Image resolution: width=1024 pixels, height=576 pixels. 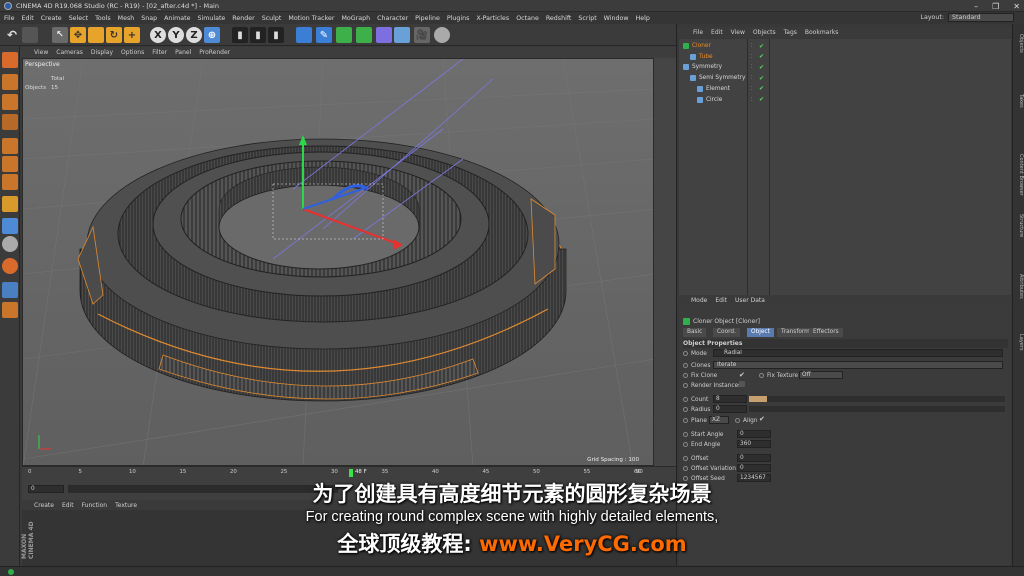 I want to click on viewport-menu-filter: Filter, so click(x=159, y=52).